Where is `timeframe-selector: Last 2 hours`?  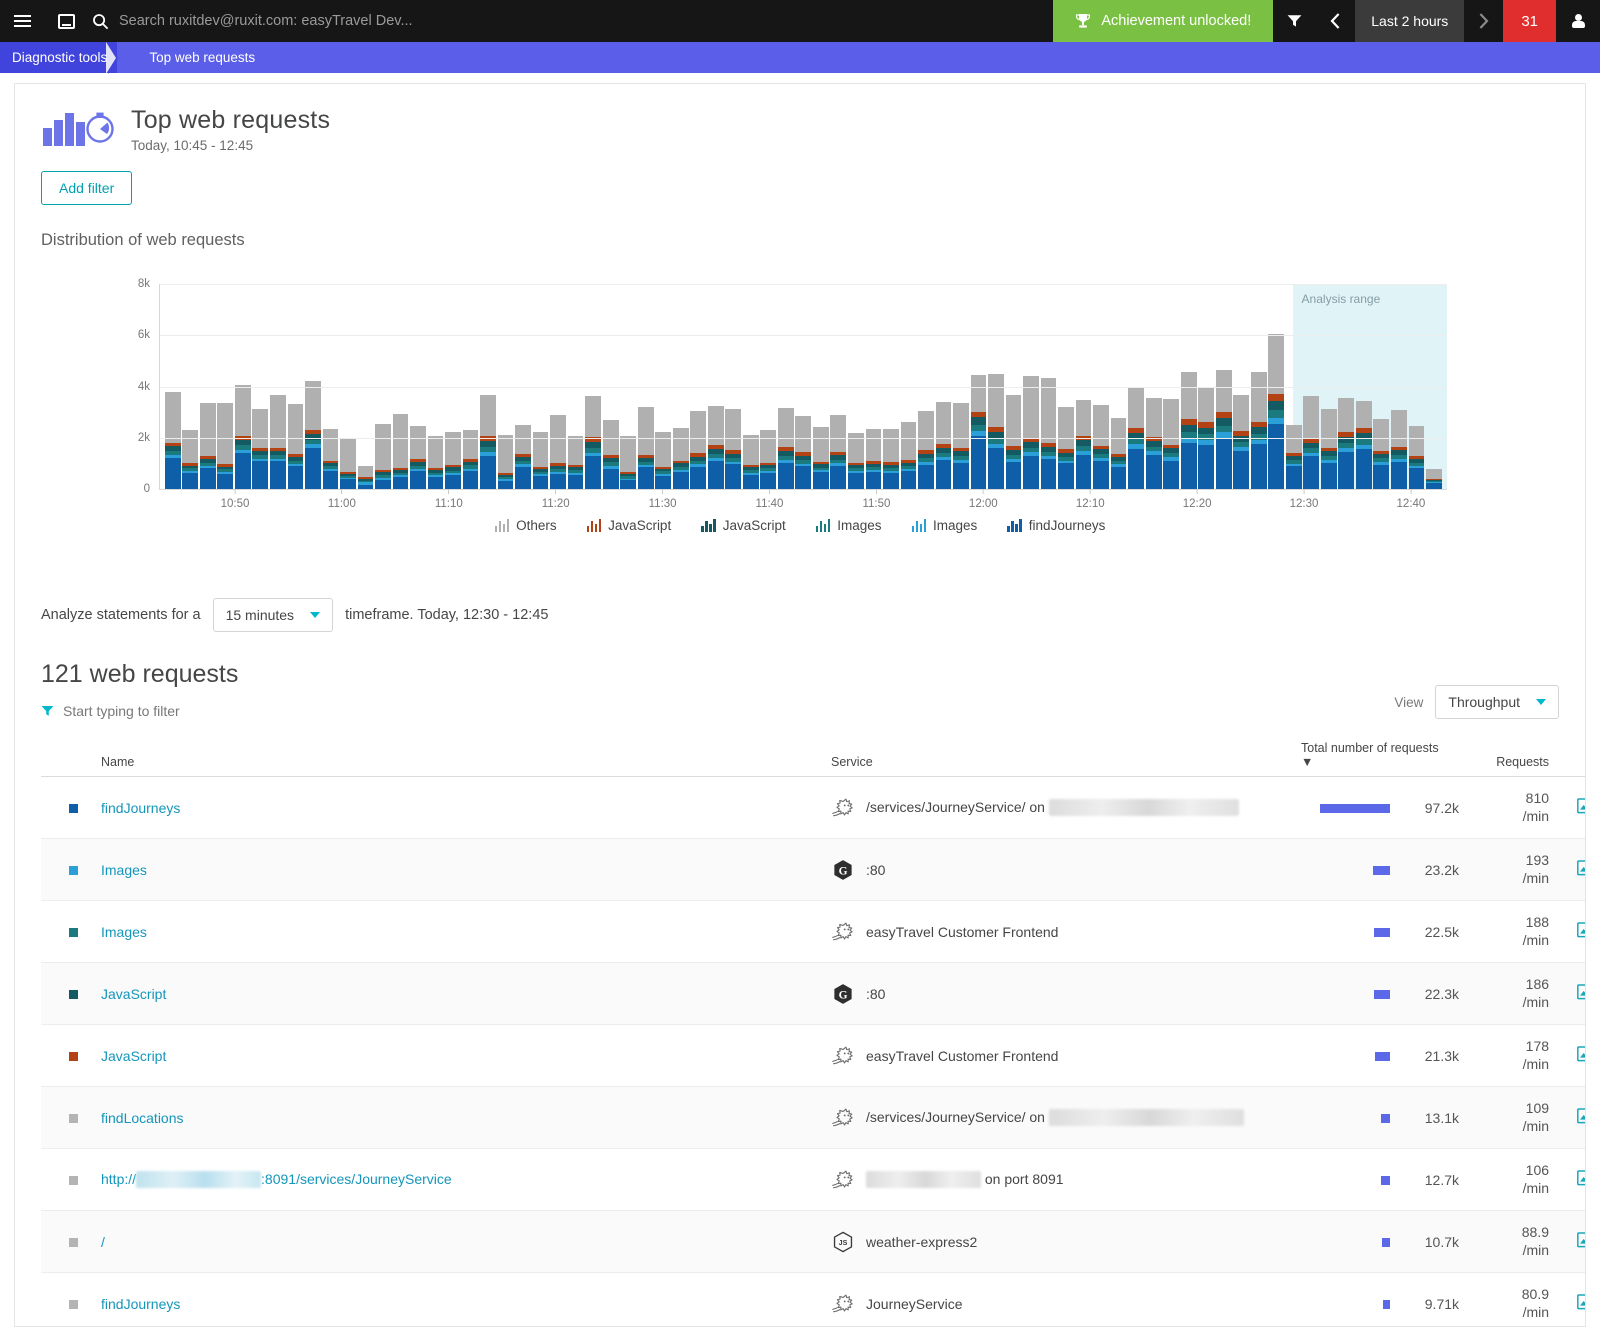 timeframe-selector: Last 2 hours is located at coordinates (1409, 21).